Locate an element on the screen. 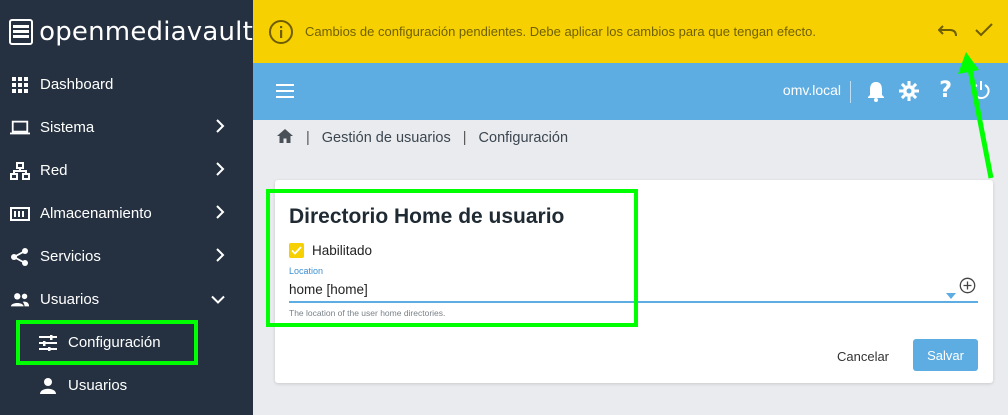 The width and height of the screenshot is (1008, 415). location-field-underline is located at coordinates (633, 302).